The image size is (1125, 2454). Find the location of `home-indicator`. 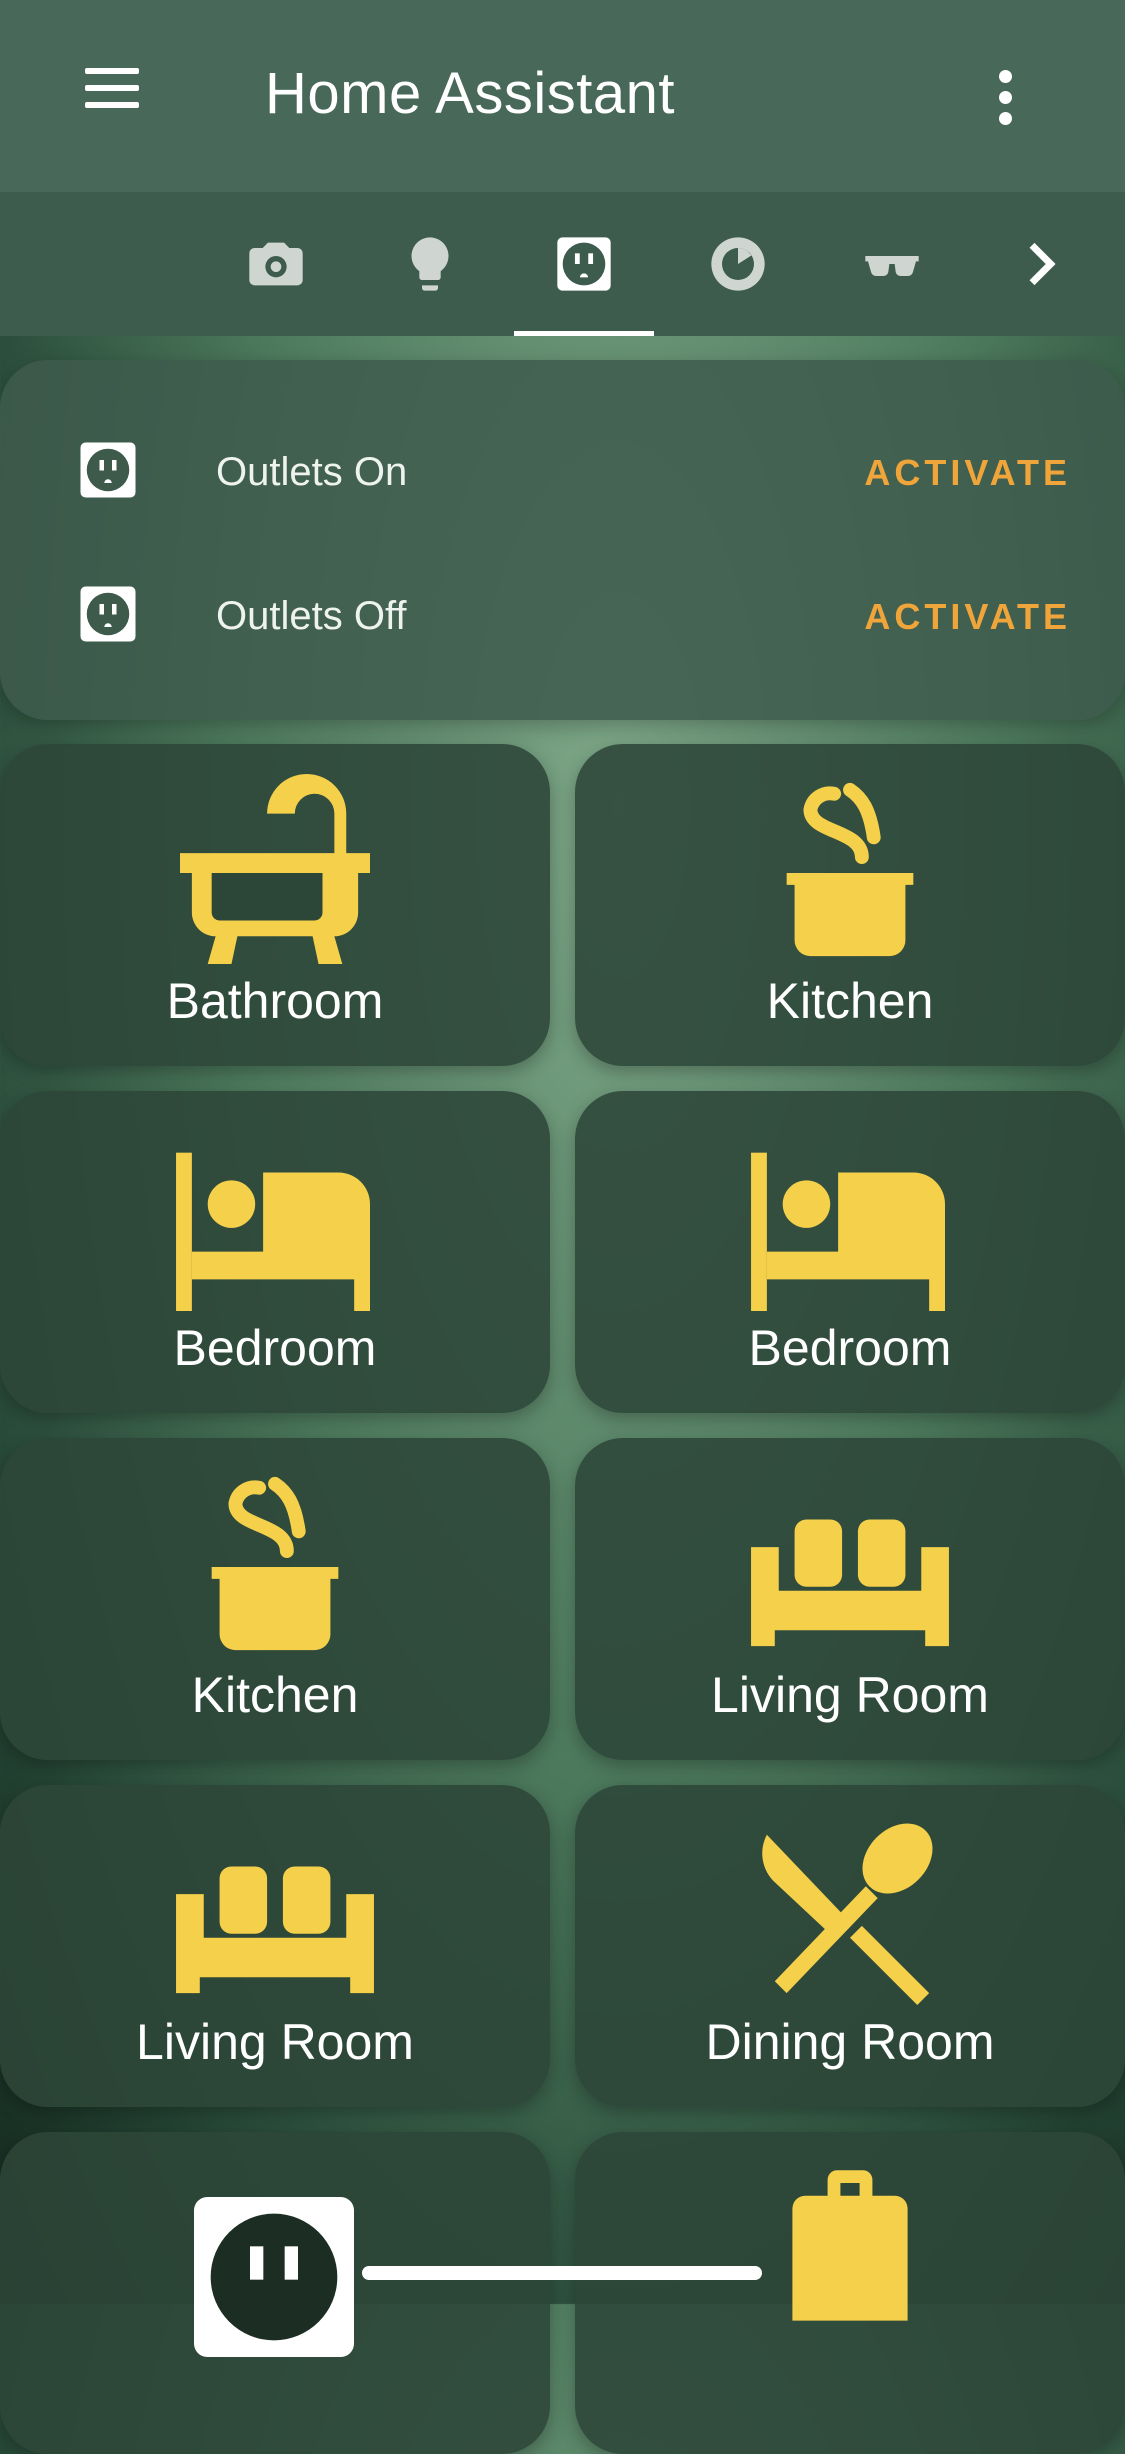

home-indicator is located at coordinates (562, 2273).